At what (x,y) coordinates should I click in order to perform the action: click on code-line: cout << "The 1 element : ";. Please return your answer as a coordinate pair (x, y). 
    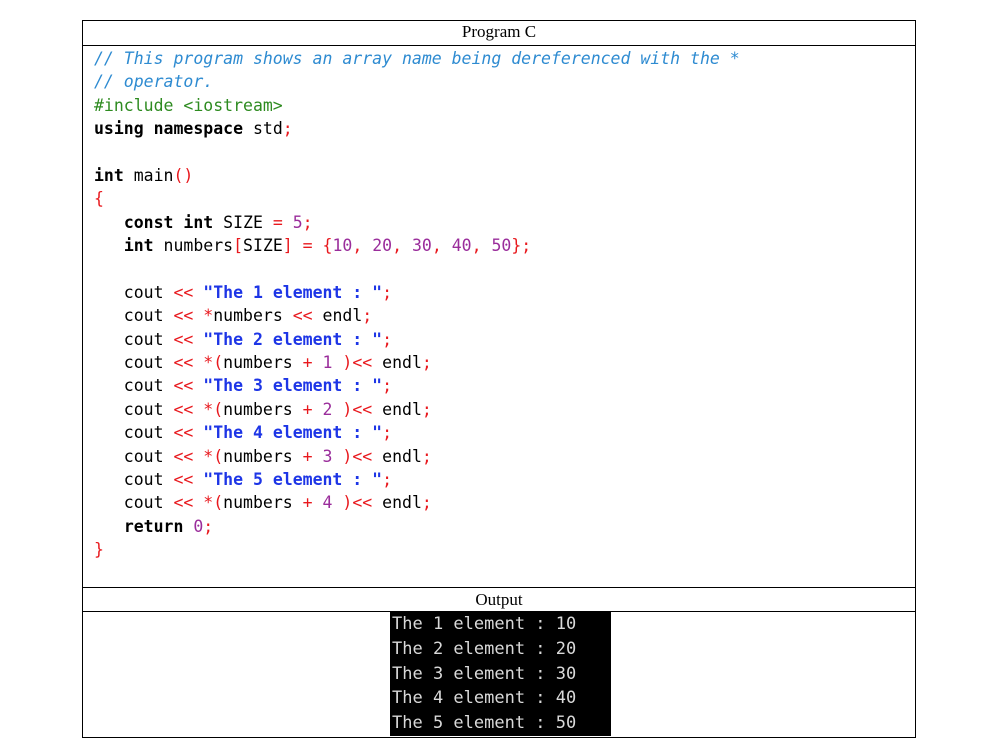
    Looking at the image, I should click on (417, 292).